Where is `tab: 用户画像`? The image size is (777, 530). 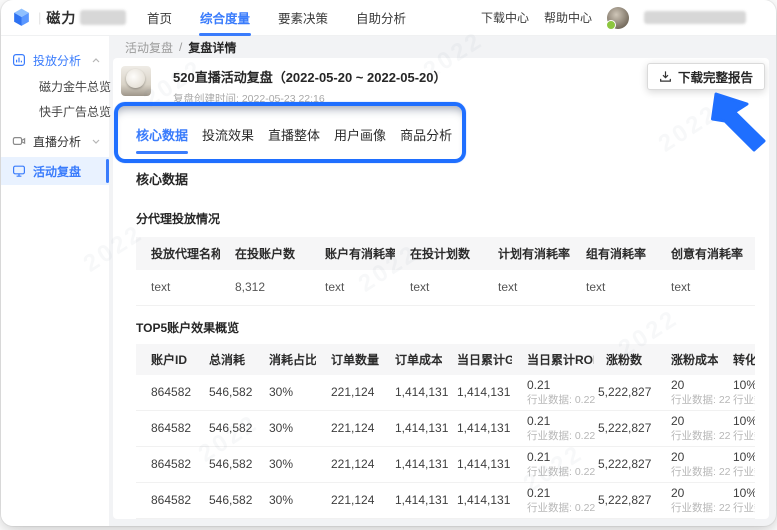
tab: 用户画像 is located at coordinates (360, 139).